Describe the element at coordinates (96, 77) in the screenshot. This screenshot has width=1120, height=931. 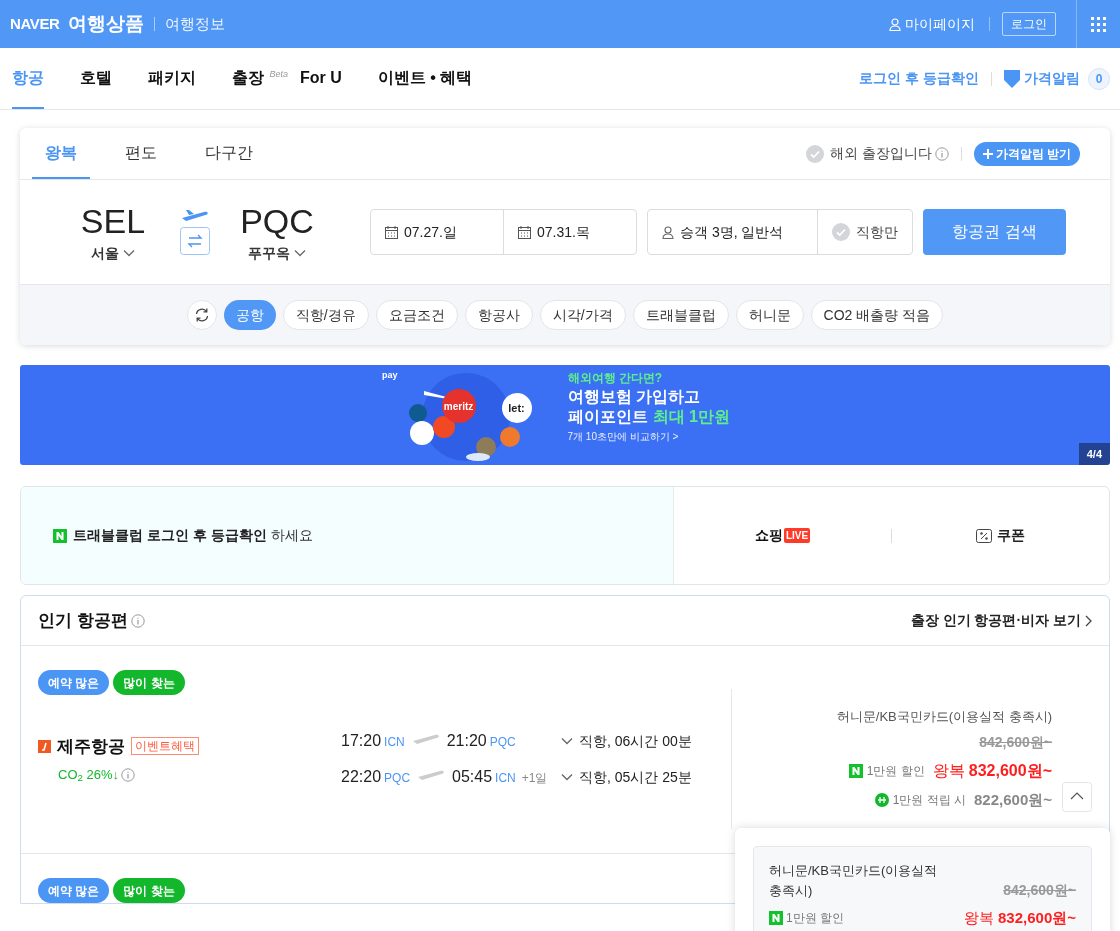
I see `nav-tab: 호텔` at that location.